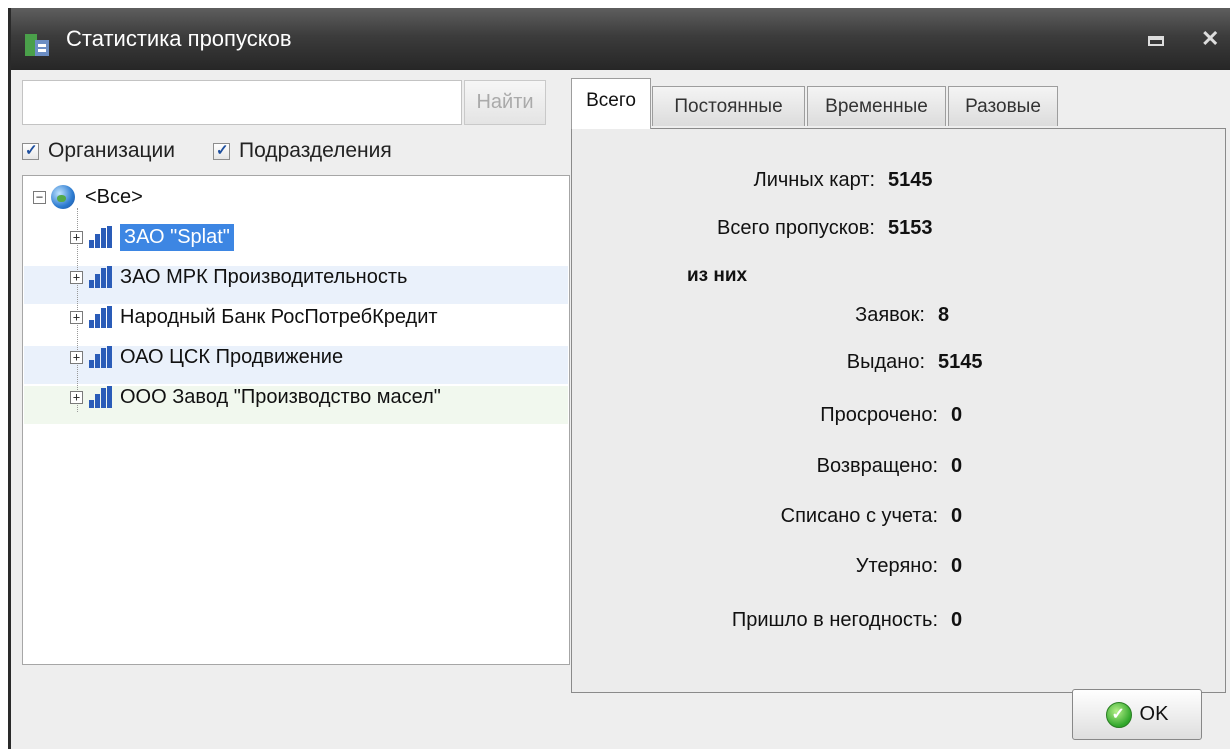 The height and width of the screenshot is (749, 1230). Describe the element at coordinates (1210, 39) in the screenshot. I see `close-icon: ✕` at that location.